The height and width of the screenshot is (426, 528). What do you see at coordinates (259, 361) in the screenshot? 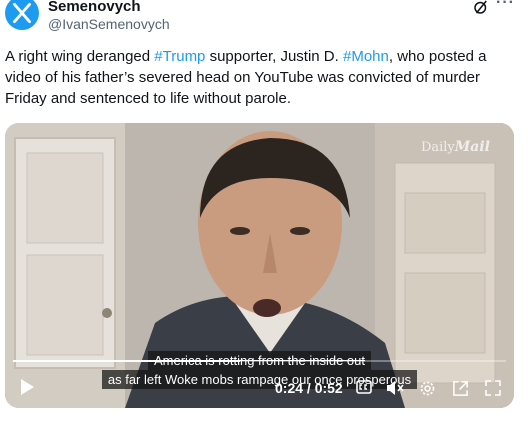
I see `progress-bar` at bounding box center [259, 361].